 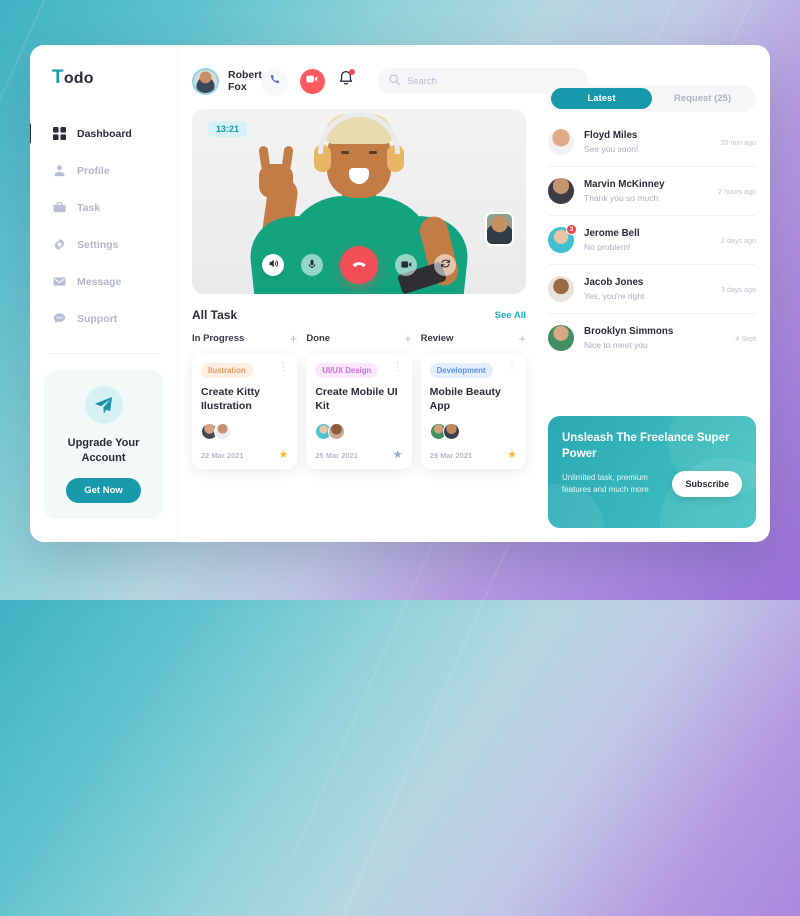 I want to click on message-preview: Yes, you're right, so click(x=614, y=296).